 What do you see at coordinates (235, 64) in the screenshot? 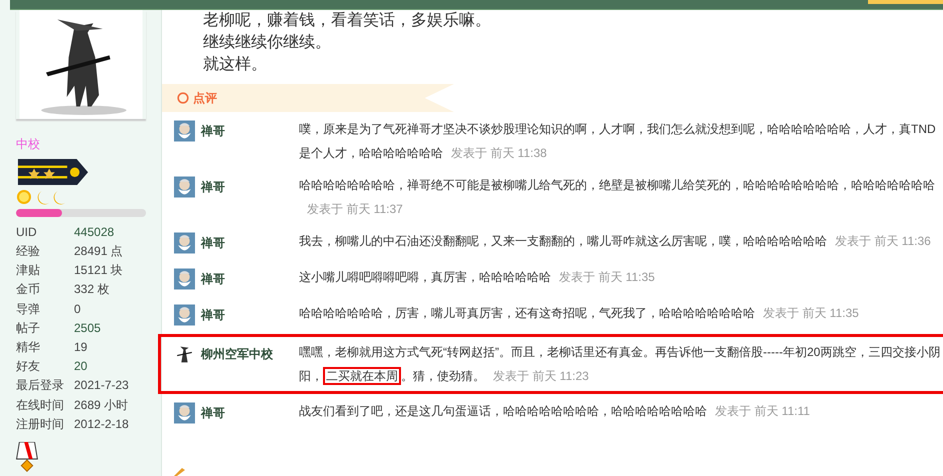
I see `post-text: 就这样。` at bounding box center [235, 64].